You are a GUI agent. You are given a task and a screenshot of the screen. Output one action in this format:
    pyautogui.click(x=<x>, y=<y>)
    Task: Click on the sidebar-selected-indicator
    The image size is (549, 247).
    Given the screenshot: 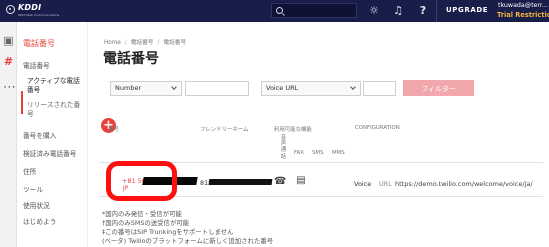 What is the action you would take?
    pyautogui.click(x=22, y=102)
    